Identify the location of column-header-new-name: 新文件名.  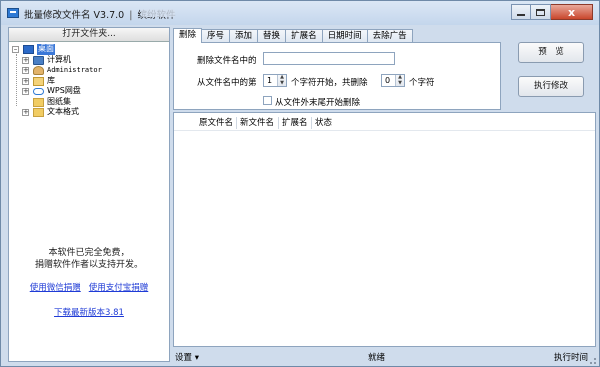
(258, 123).